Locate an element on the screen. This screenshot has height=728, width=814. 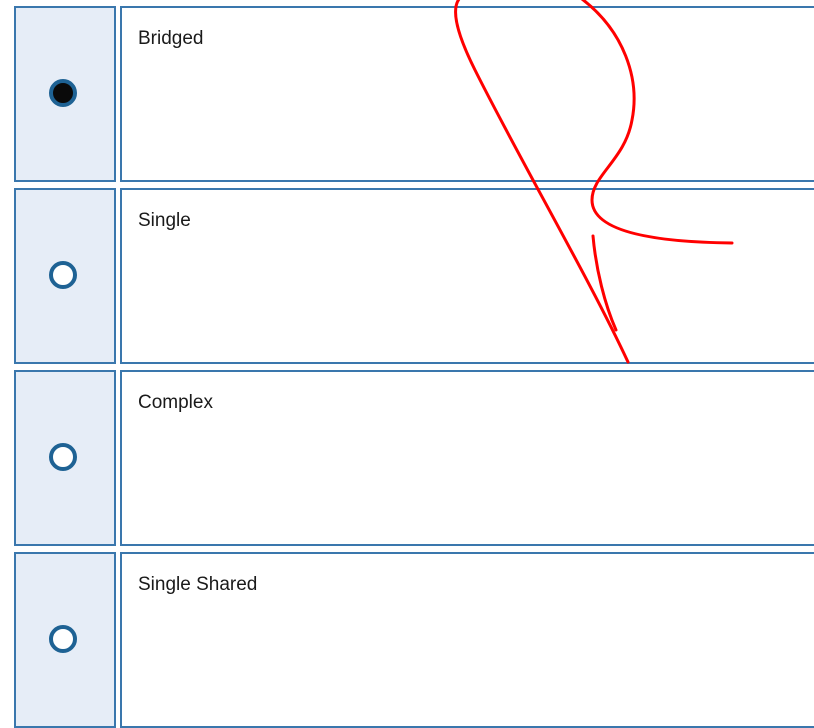
radio-button-single is located at coordinates (63, 275).